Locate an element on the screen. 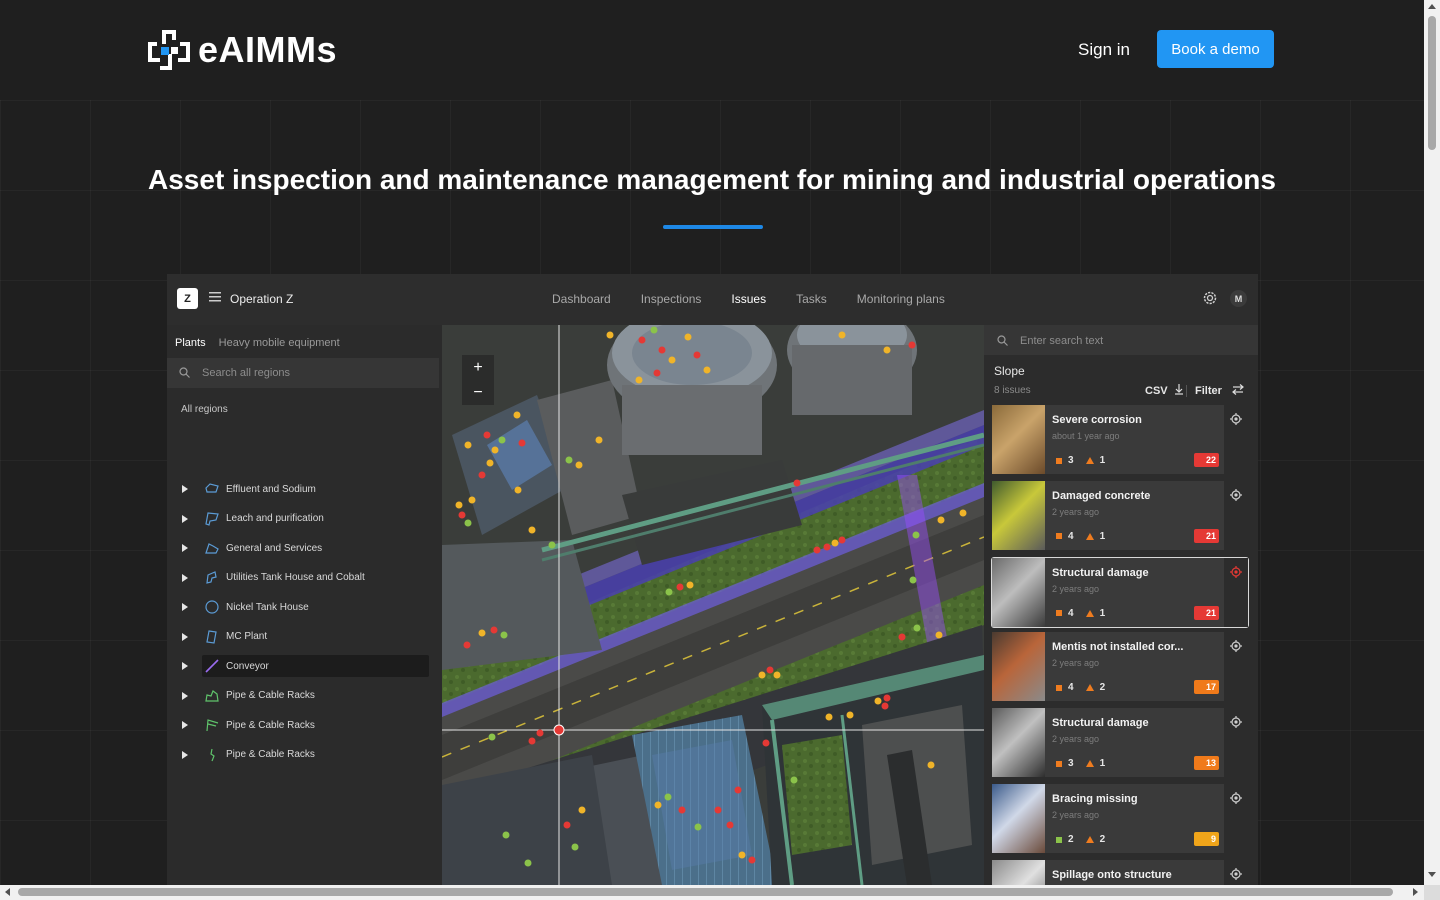 This screenshot has width=1440, height=900. region-search-input: Search all regions is located at coordinates (303, 373).